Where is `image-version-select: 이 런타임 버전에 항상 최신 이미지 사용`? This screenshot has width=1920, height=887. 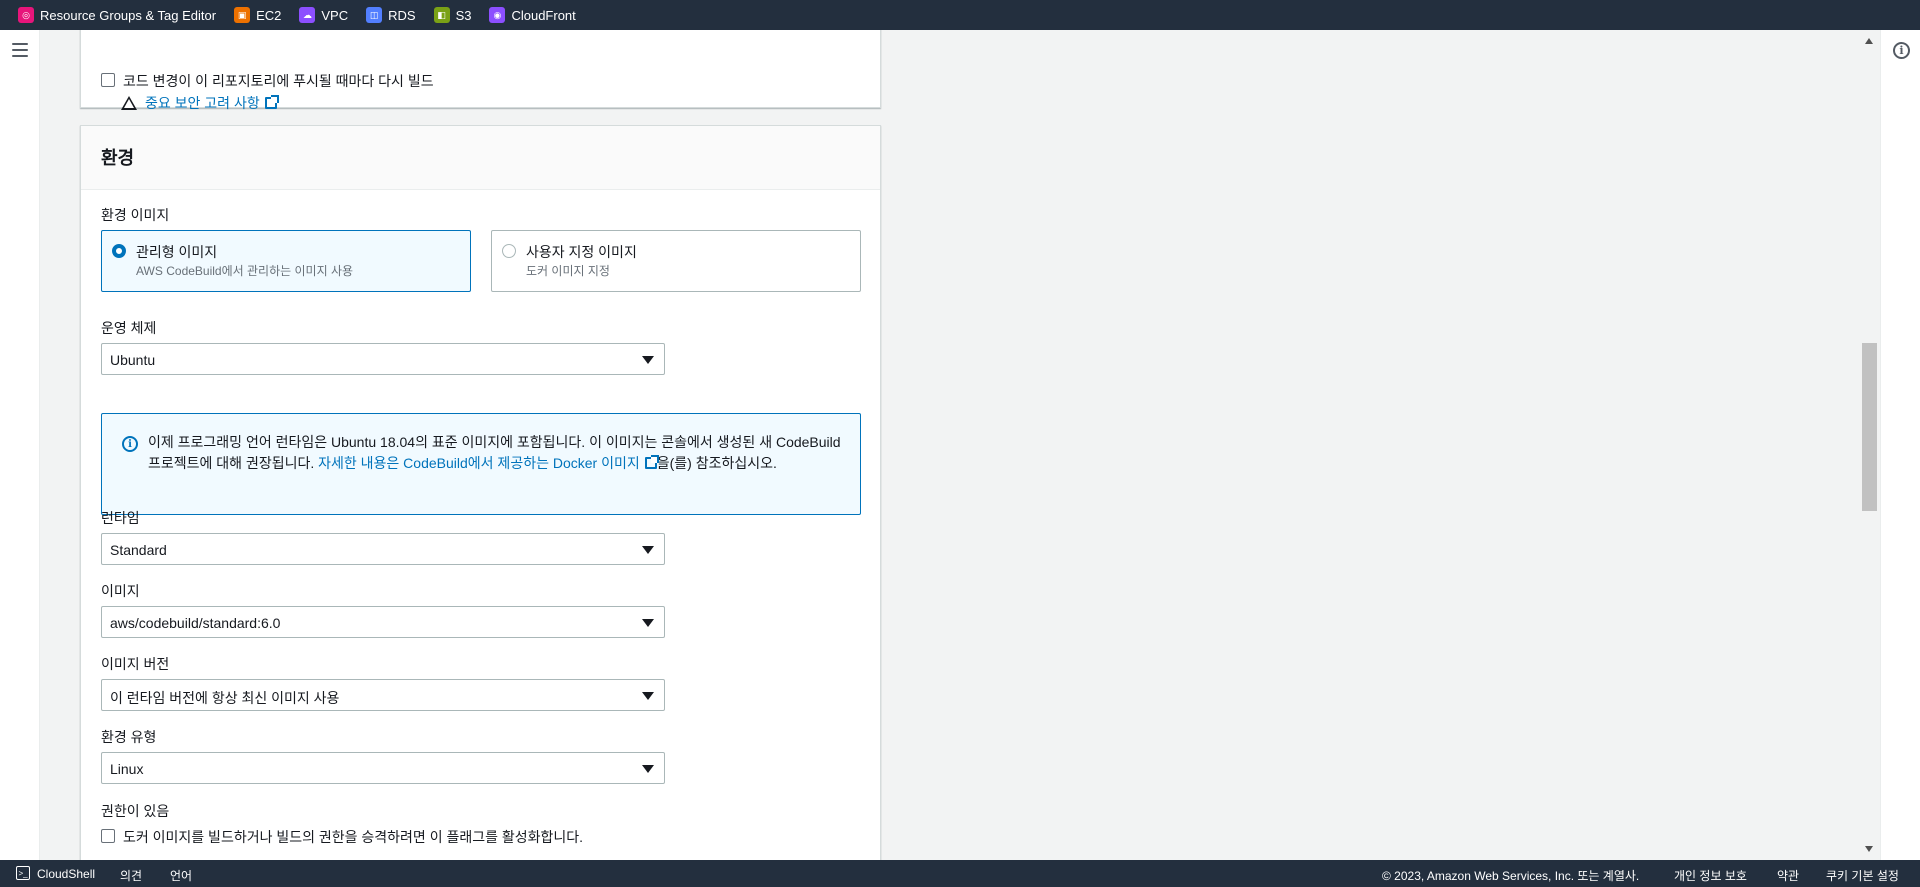
image-version-select: 이 런타임 버전에 항상 최신 이미지 사용 is located at coordinates (383, 695).